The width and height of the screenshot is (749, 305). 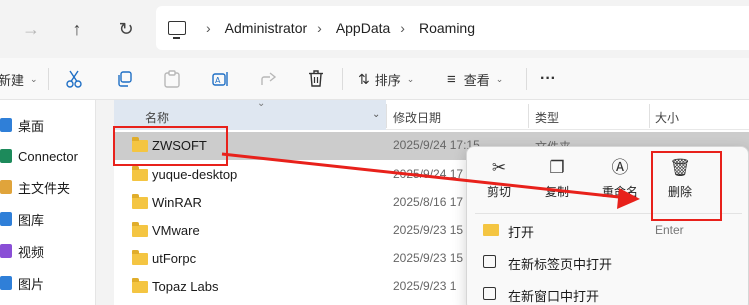 What do you see at coordinates (428, 230) in the screenshot?
I see `file-date: 2025/9/23 15` at bounding box center [428, 230].